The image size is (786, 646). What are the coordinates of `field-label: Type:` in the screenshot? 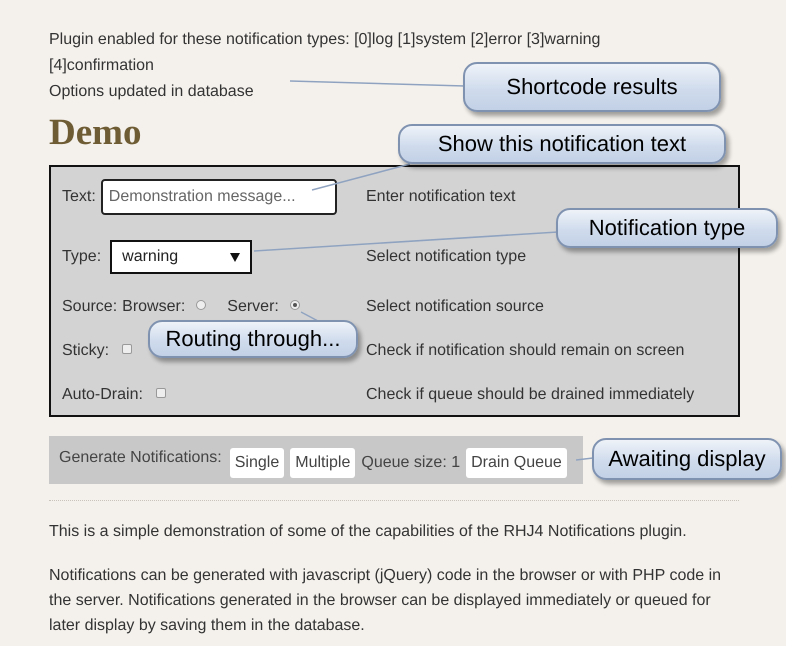 It's located at (82, 257).